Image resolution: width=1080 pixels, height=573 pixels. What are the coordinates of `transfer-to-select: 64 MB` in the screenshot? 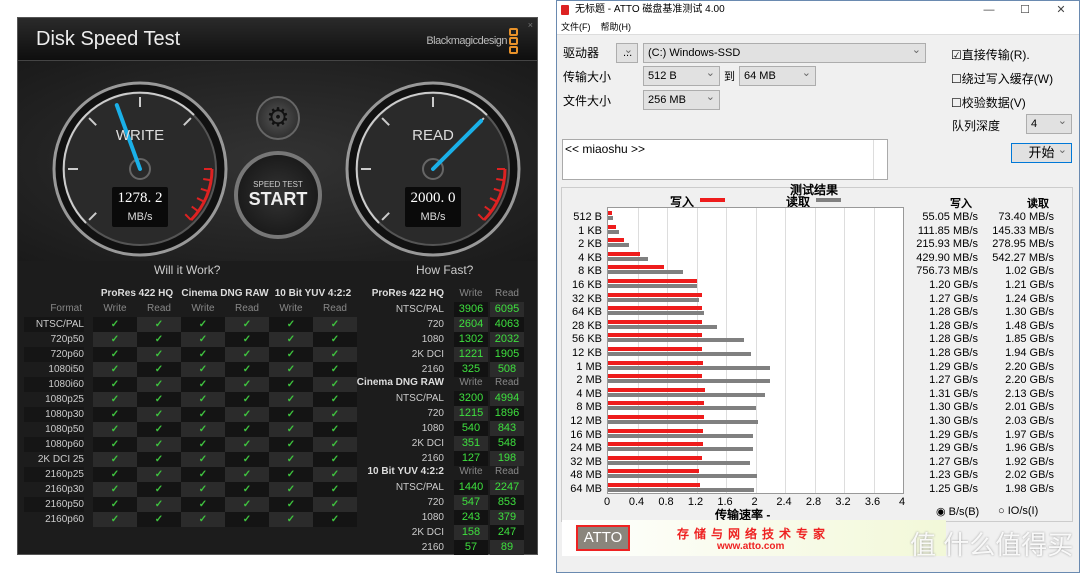 It's located at (777, 75).